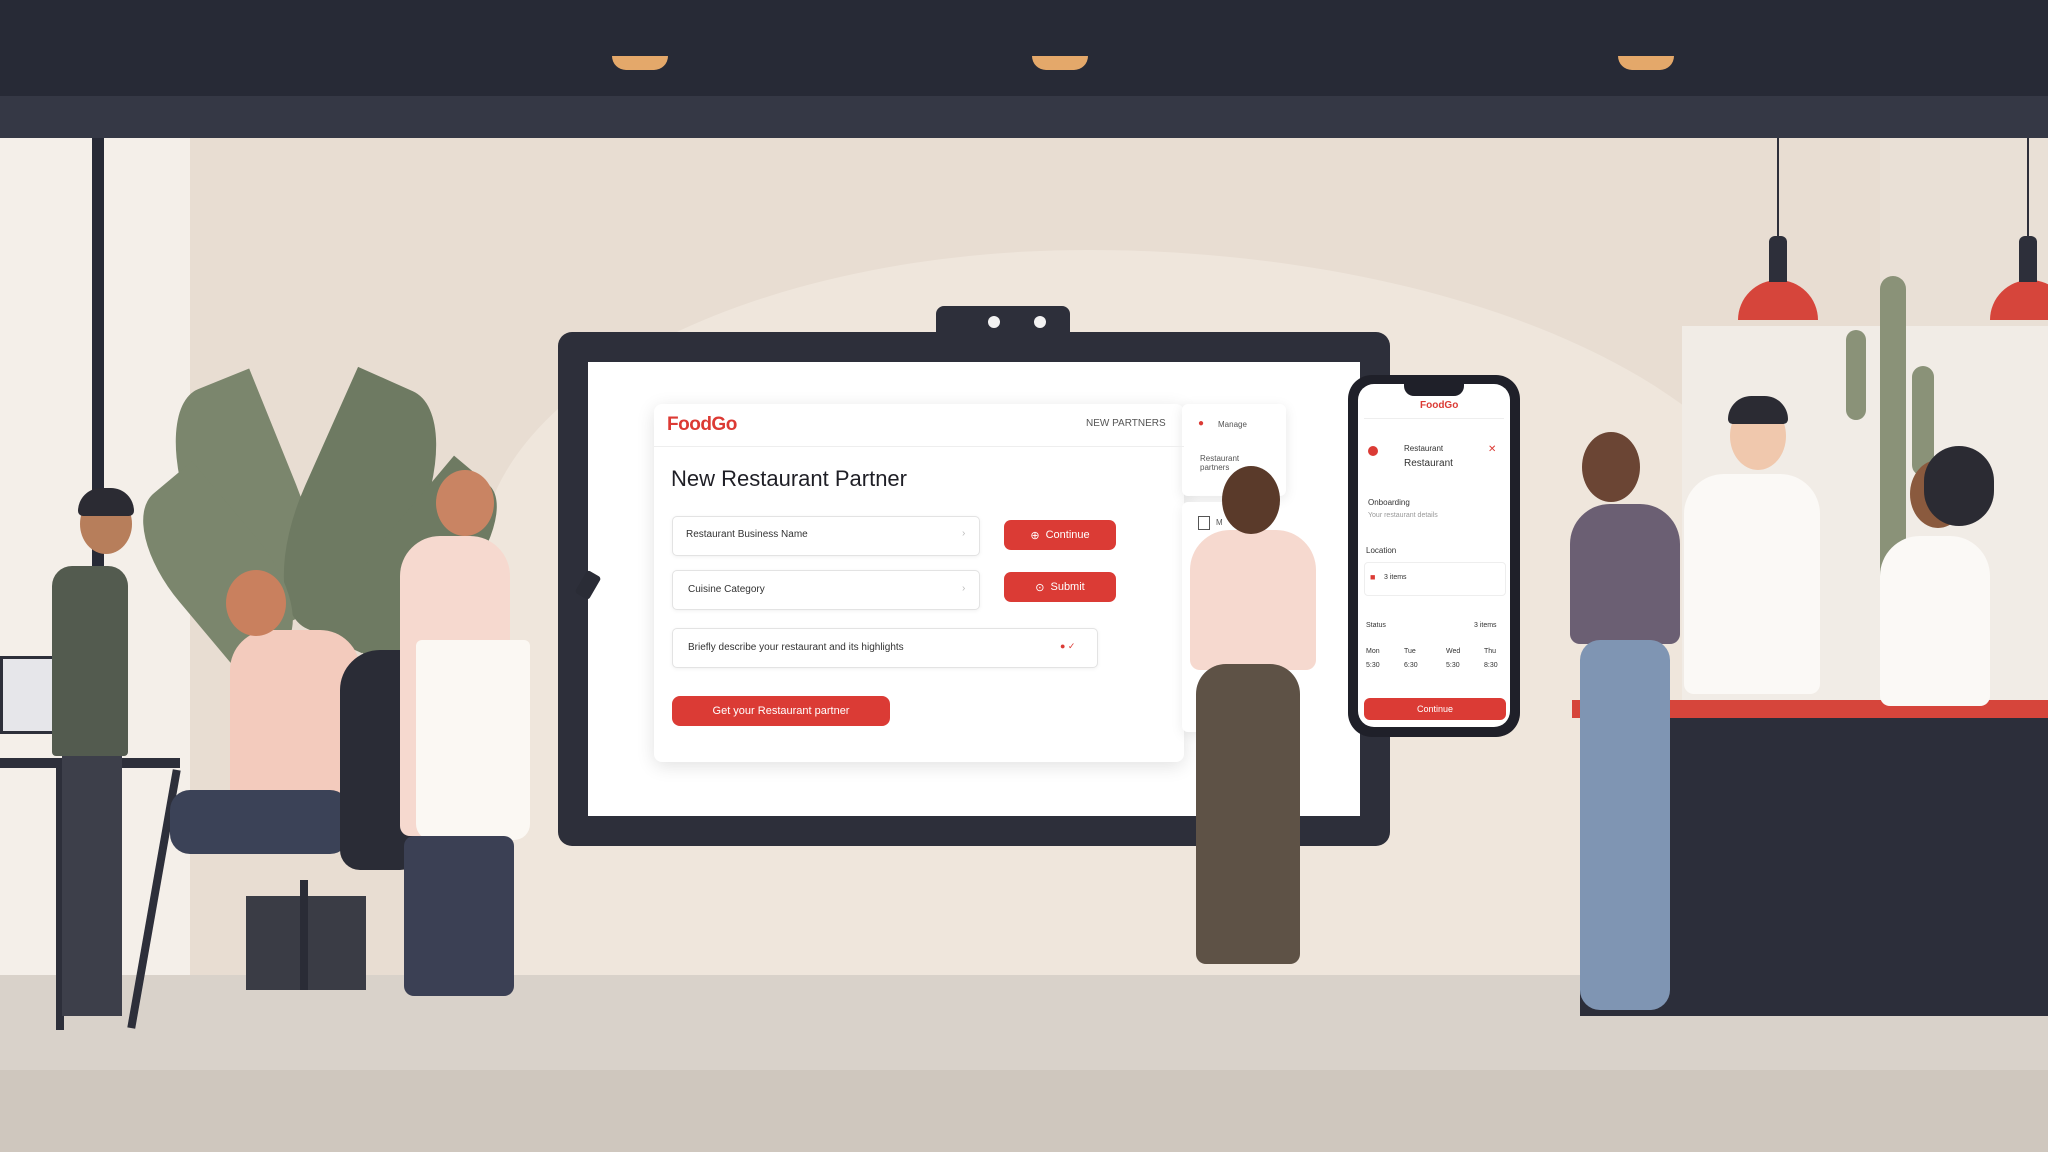 The width and height of the screenshot is (2048, 1152). What do you see at coordinates (1219, 522) in the screenshot?
I see `side-item-m: M` at bounding box center [1219, 522].